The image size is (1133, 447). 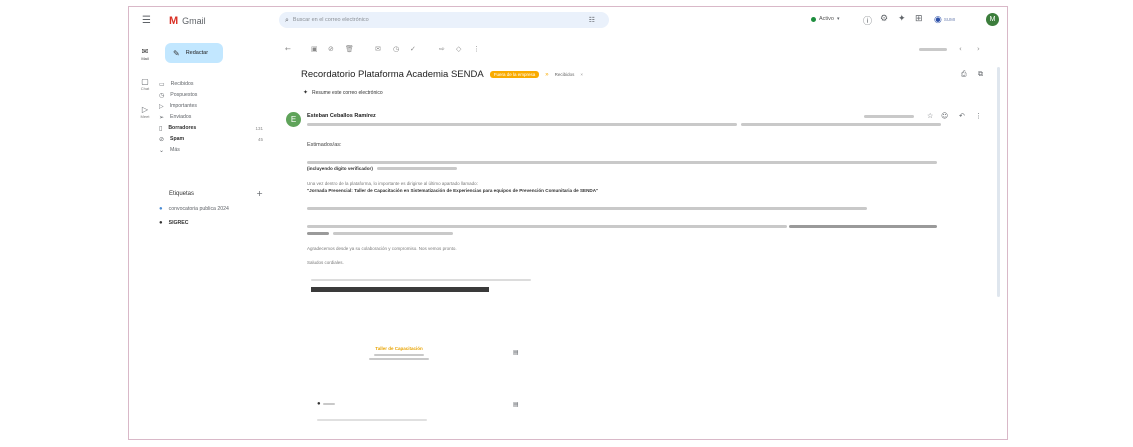 What do you see at coordinates (933, 49) in the screenshot?
I see `pagination-text` at bounding box center [933, 49].